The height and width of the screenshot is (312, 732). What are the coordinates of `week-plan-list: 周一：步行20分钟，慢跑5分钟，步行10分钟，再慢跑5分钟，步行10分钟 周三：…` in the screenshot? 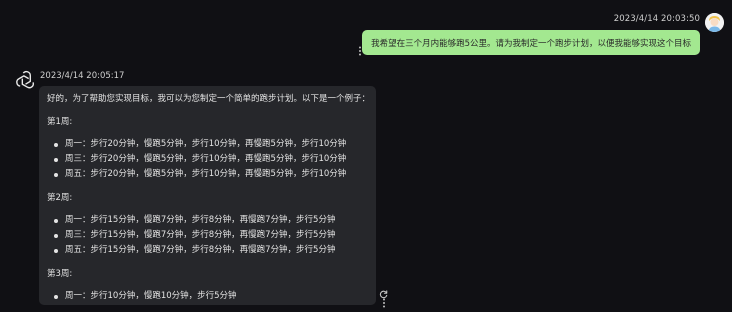 It's located at (207, 159).